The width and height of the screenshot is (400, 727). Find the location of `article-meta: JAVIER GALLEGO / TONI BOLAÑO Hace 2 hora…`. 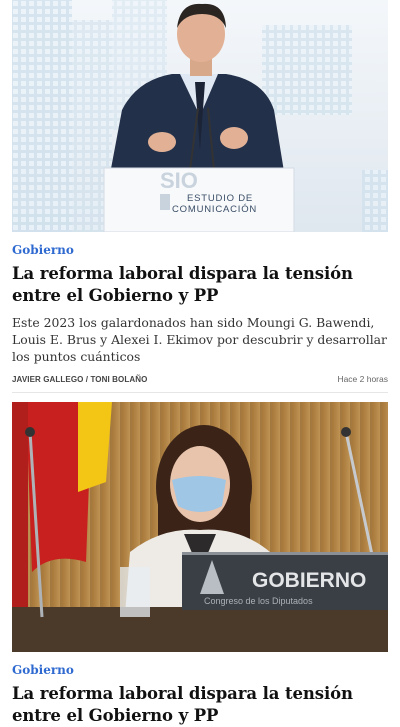

article-meta: JAVIER GALLEGO / TONI BOLAÑO Hace 2 hora… is located at coordinates (200, 383).